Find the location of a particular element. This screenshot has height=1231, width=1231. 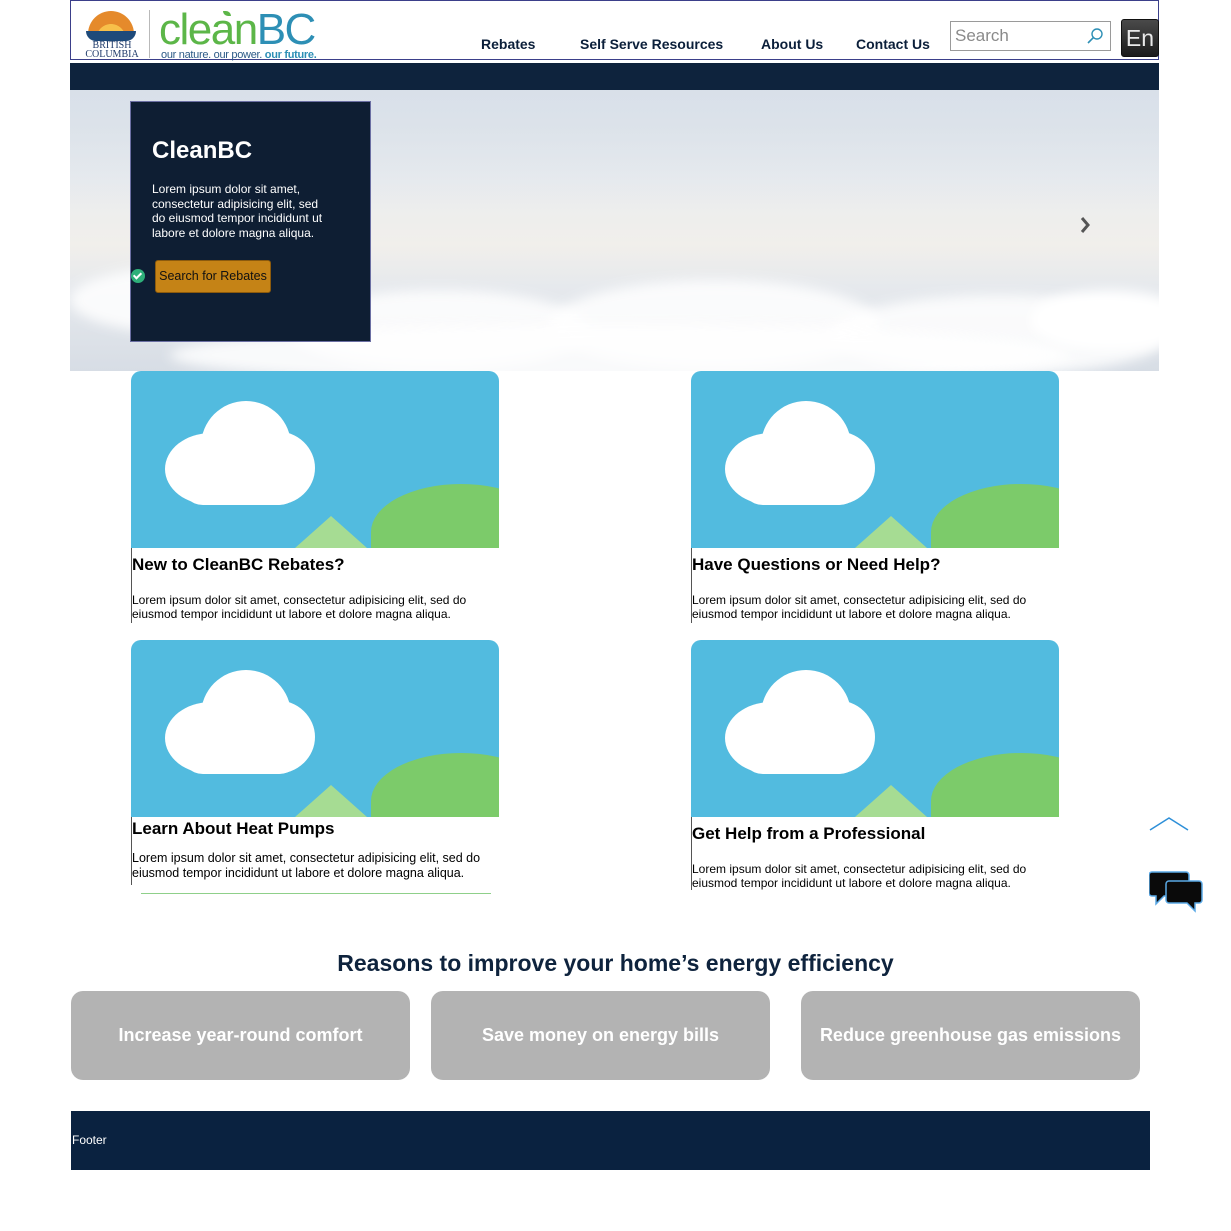

reason-save-money-button: Save money on energy bills is located at coordinates (600, 1035).